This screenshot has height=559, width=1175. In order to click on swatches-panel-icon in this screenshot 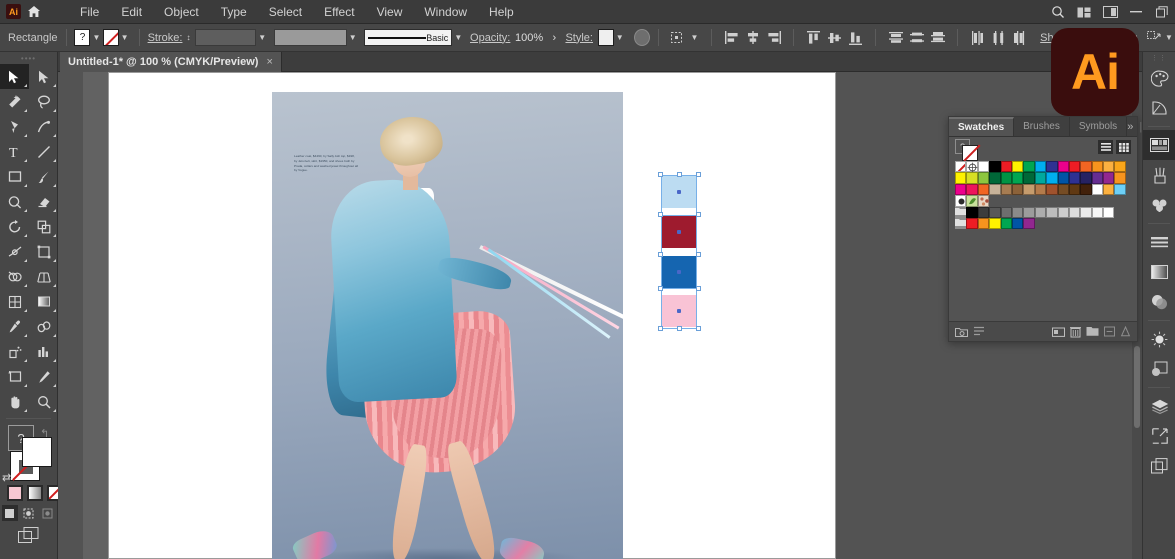, I will do `click(1159, 145)`.